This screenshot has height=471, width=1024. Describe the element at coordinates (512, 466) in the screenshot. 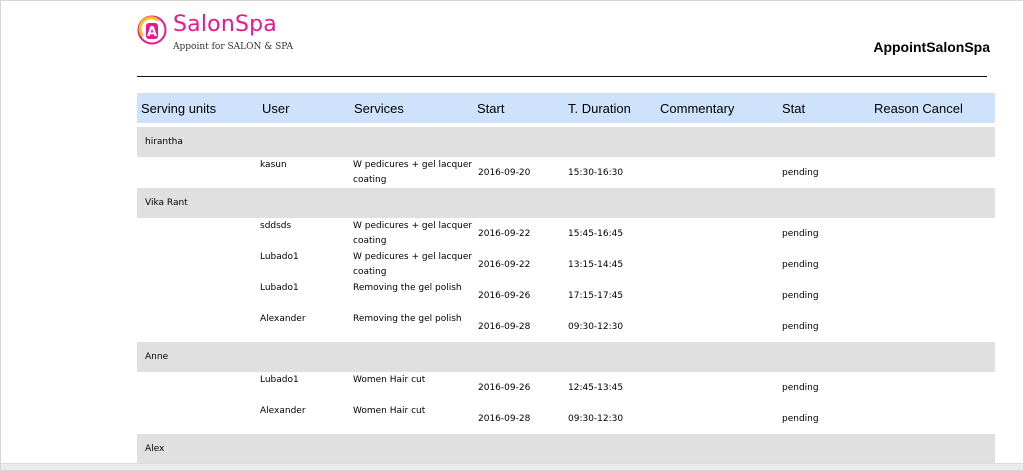

I see `page-bottom-edge` at that location.